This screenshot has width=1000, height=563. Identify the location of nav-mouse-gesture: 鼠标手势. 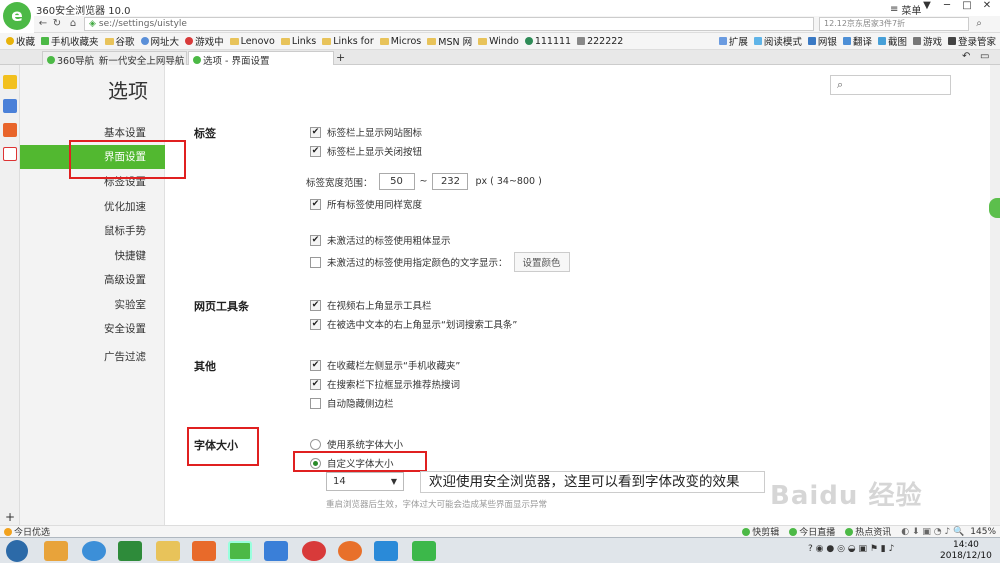
(92, 231).